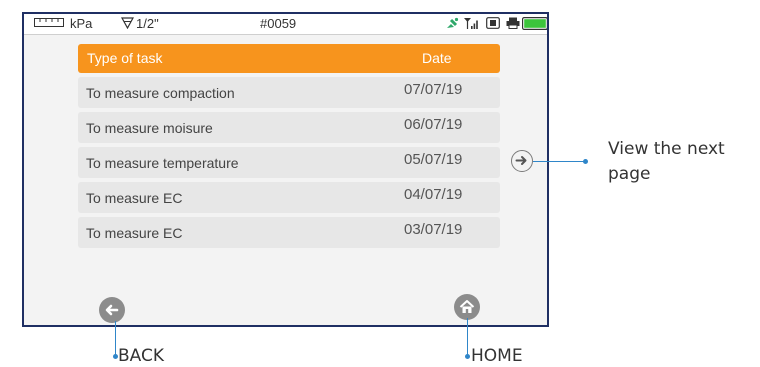 This screenshot has width=760, height=367. What do you see at coordinates (433, 124) in the screenshot?
I see `row-date: 06/07/19` at bounding box center [433, 124].